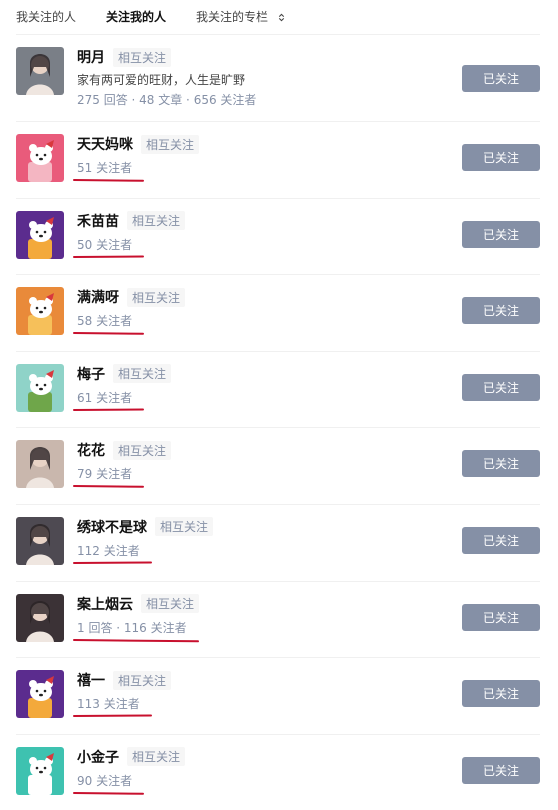 Image resolution: width=558 pixels, height=810 pixels. What do you see at coordinates (263, 604) in the screenshot?
I see `name-line: 案上烟云 相互关注` at bounding box center [263, 604].